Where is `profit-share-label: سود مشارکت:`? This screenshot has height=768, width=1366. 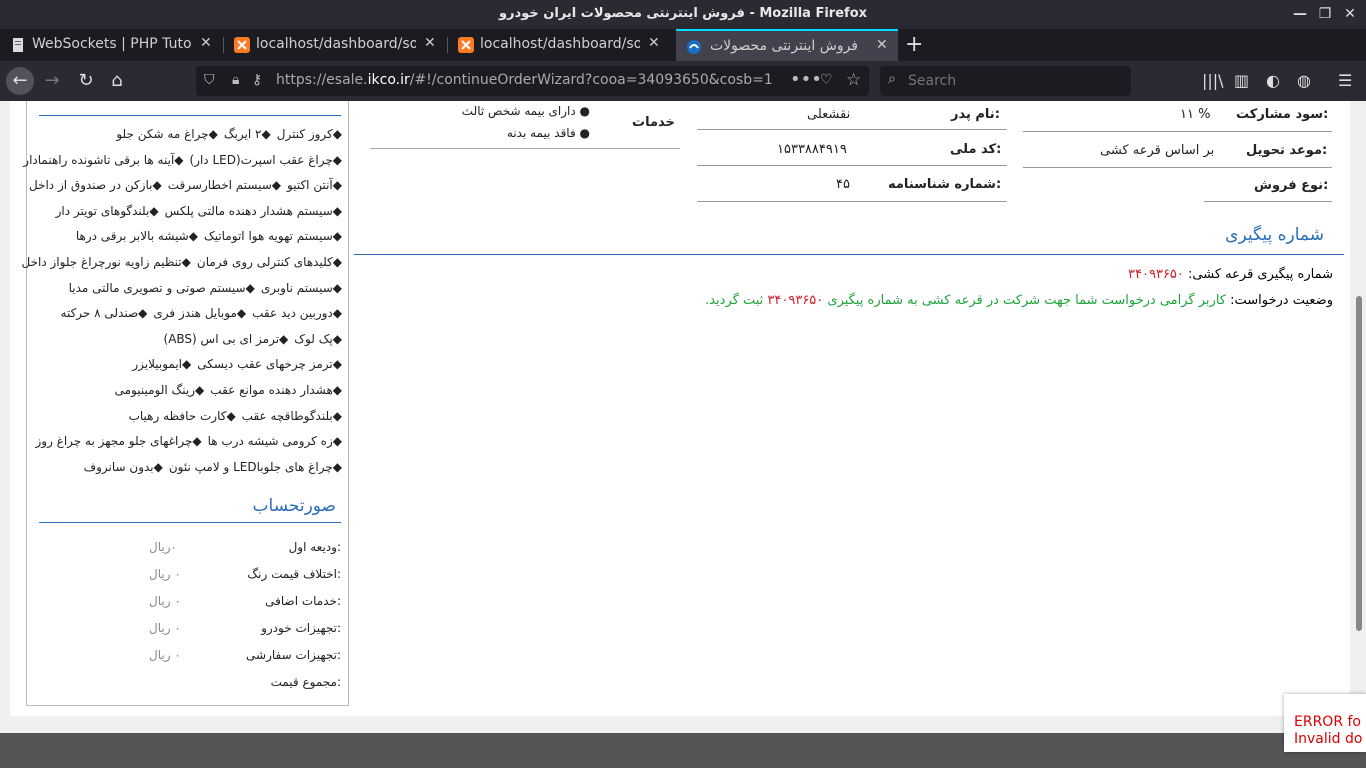 profit-share-label: سود مشارکت: is located at coordinates (1282, 114).